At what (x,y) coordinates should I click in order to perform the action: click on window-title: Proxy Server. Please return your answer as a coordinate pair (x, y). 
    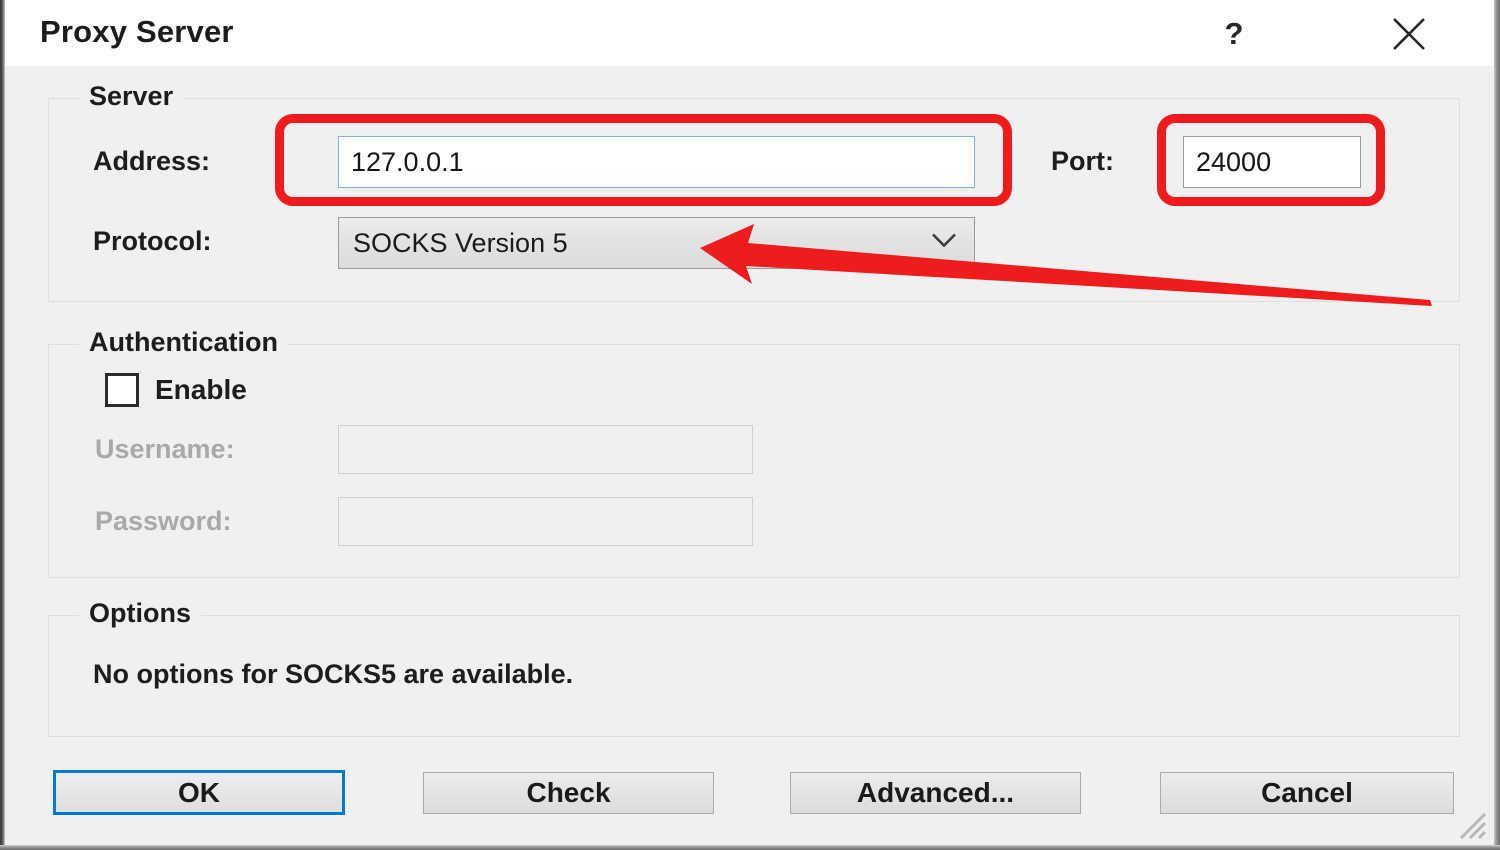
    Looking at the image, I should click on (137, 31).